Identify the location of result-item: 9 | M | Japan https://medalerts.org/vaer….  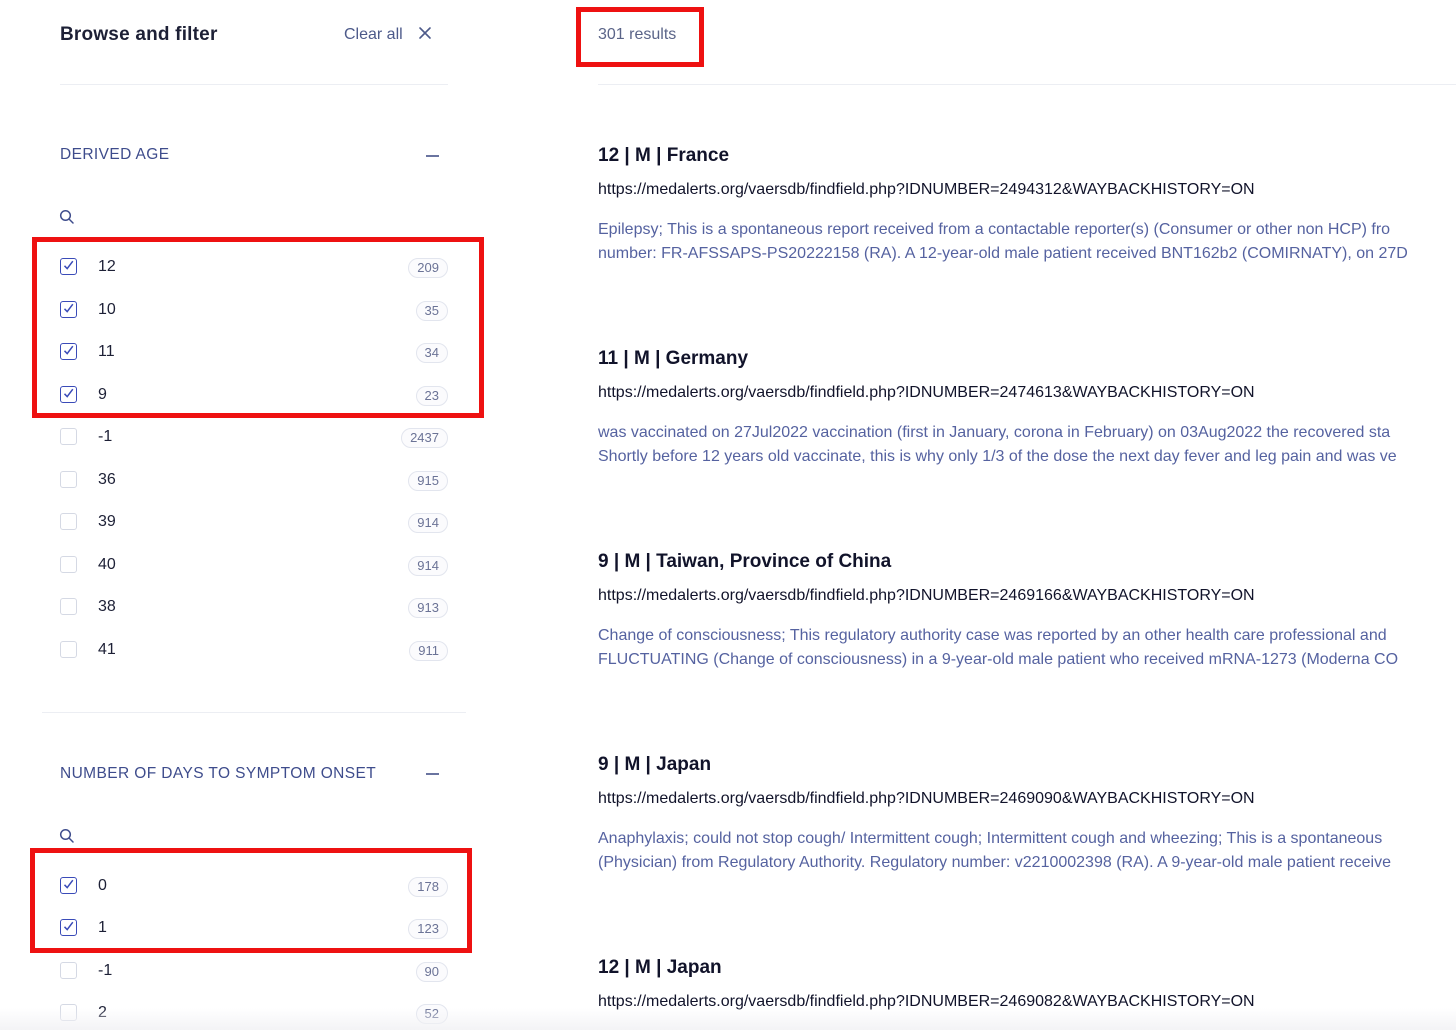
(1027, 829).